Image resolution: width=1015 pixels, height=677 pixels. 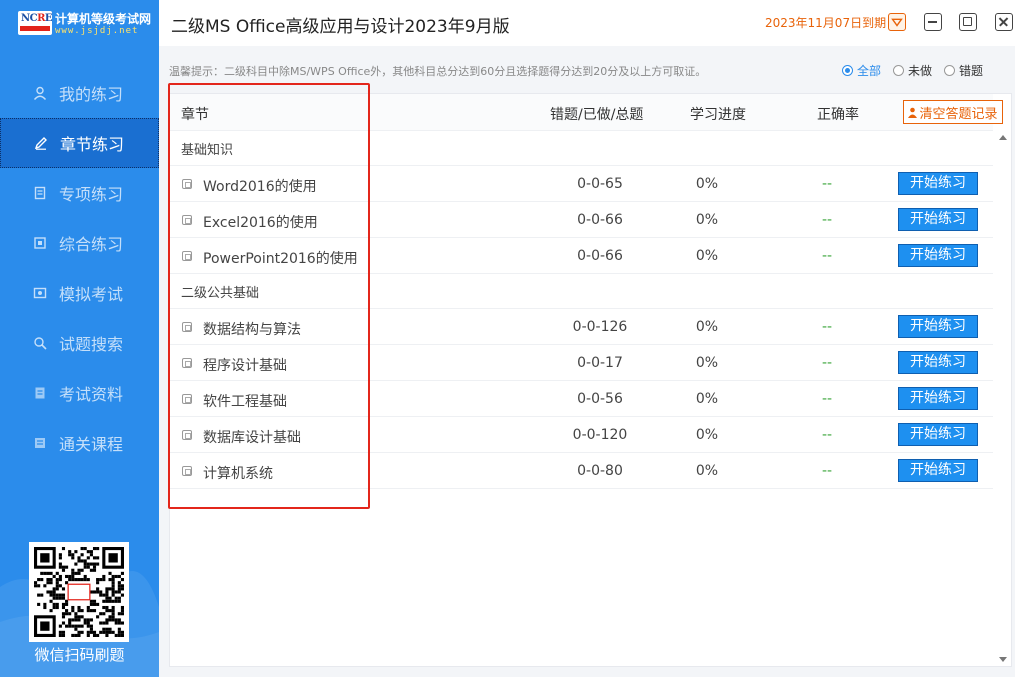 What do you see at coordinates (41, 143) in the screenshot?
I see `pencil-icon` at bounding box center [41, 143].